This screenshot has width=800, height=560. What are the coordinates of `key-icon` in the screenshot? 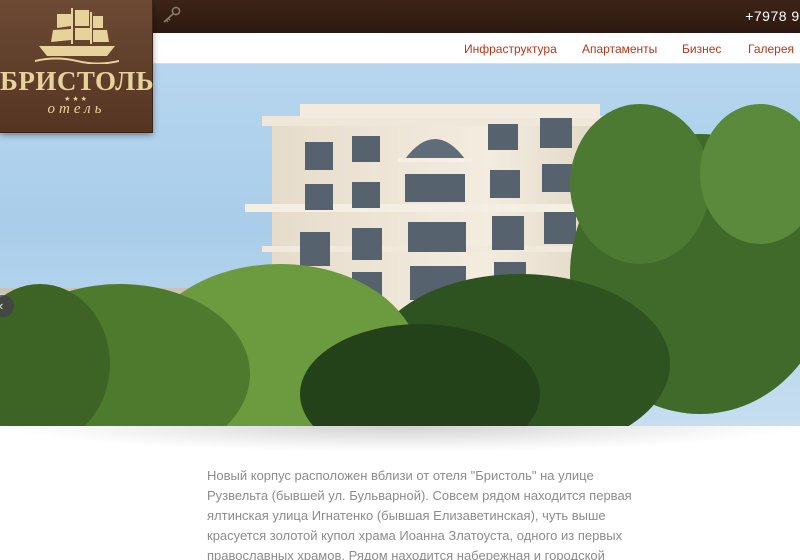 It's located at (171, 15).